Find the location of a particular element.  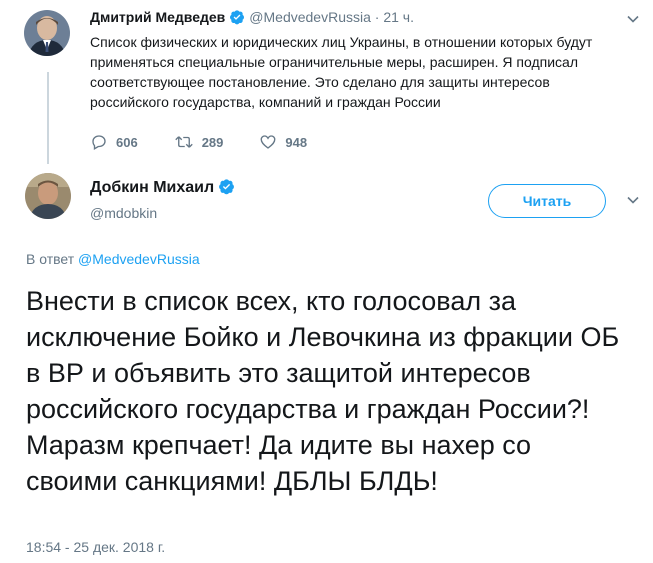

avatar-dobkin is located at coordinates (48, 196).